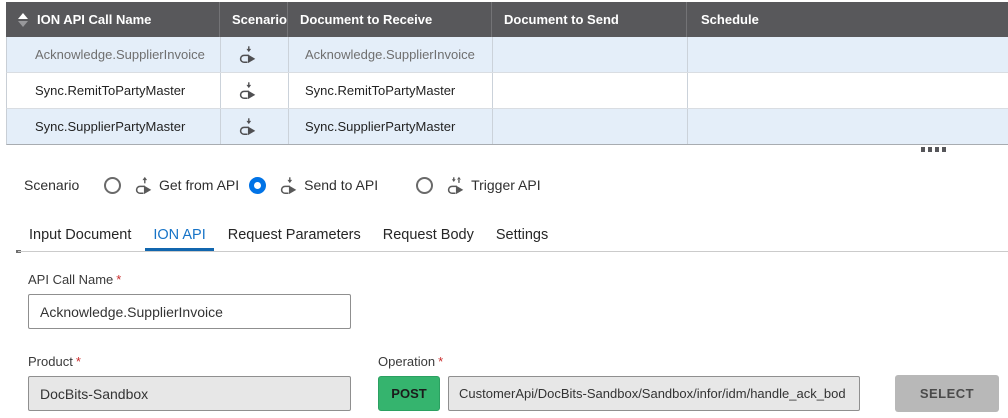  Describe the element at coordinates (522, 236) in the screenshot. I see `tab-settings: Settings` at that location.